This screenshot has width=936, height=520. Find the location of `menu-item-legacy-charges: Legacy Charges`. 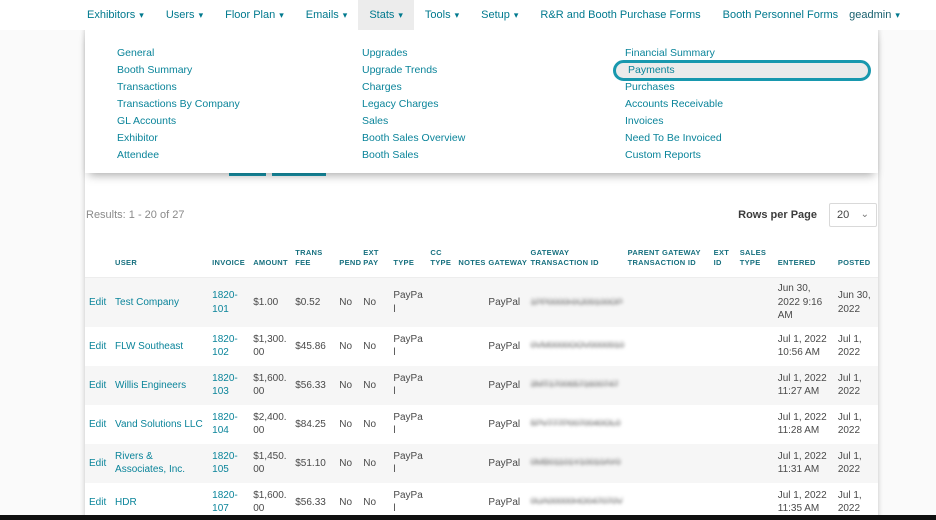

menu-item-legacy-charges: Legacy Charges is located at coordinates (460, 104).